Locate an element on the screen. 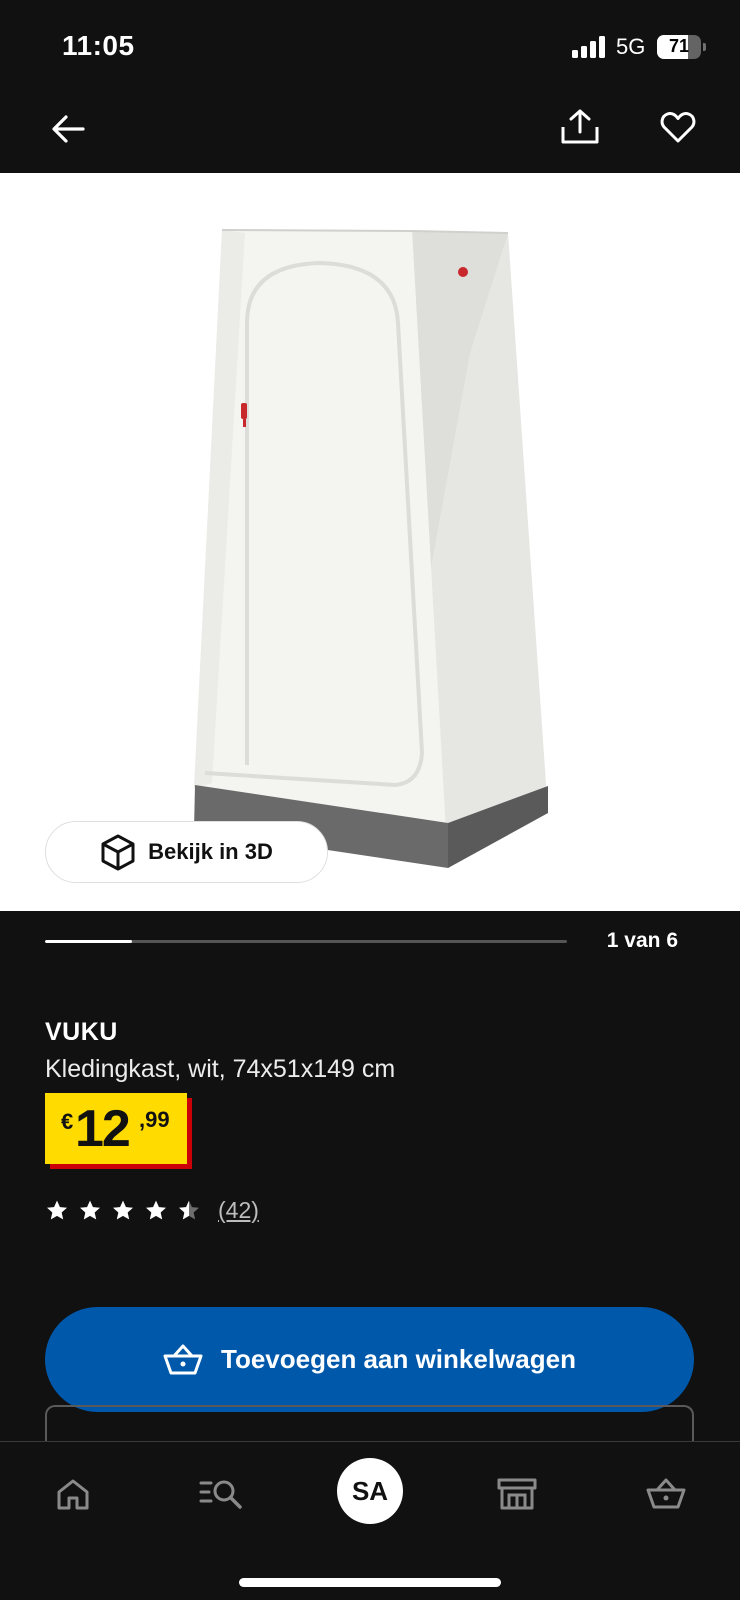 The width and height of the screenshot is (740, 1600). price-tag-box: € 12 ,99 is located at coordinates (116, 1128).